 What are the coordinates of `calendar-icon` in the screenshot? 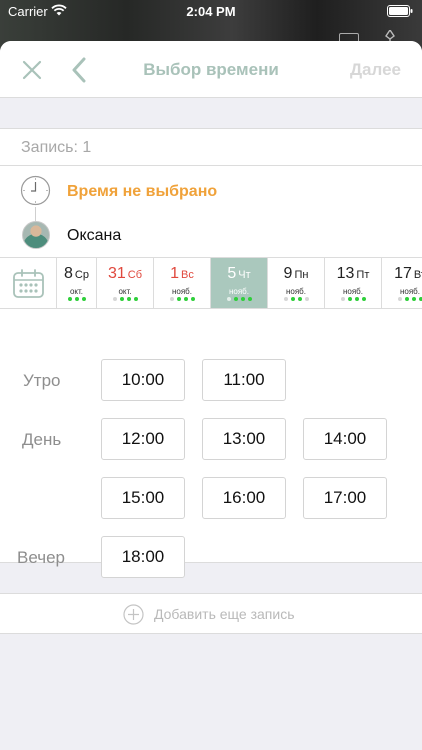 It's located at (28, 283).